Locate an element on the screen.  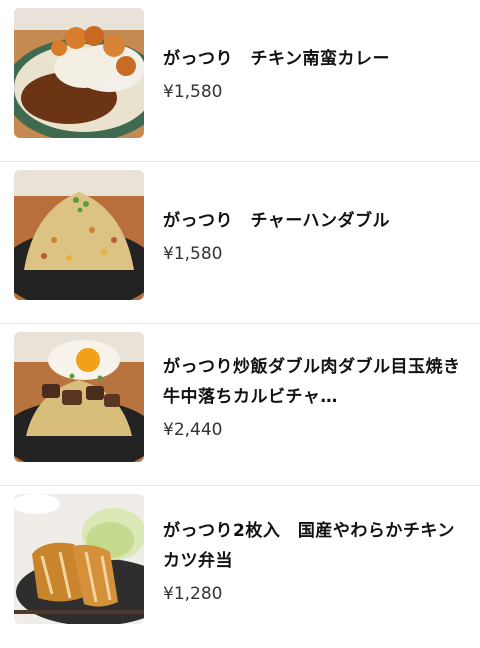
item-name: がっつり チキン南蛮カレー is located at coordinates (276, 59).